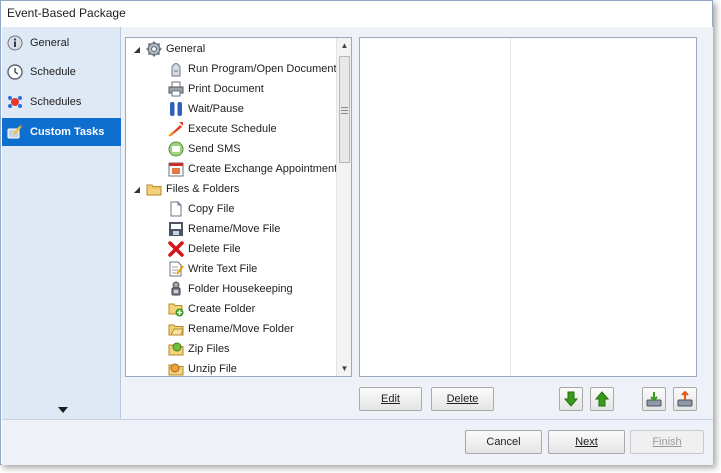 The width and height of the screenshot is (721, 473). What do you see at coordinates (216, 109) in the screenshot?
I see `tree-item-label: Wait/Pause` at bounding box center [216, 109].